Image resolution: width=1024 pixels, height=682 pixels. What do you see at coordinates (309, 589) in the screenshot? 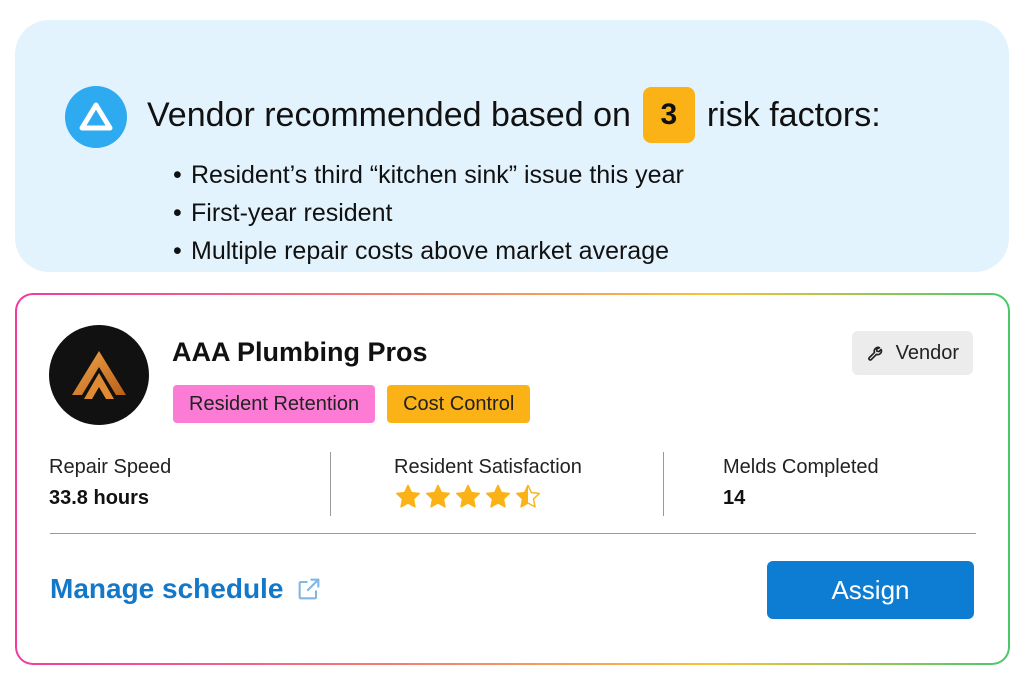
I see `external-link-icon` at bounding box center [309, 589].